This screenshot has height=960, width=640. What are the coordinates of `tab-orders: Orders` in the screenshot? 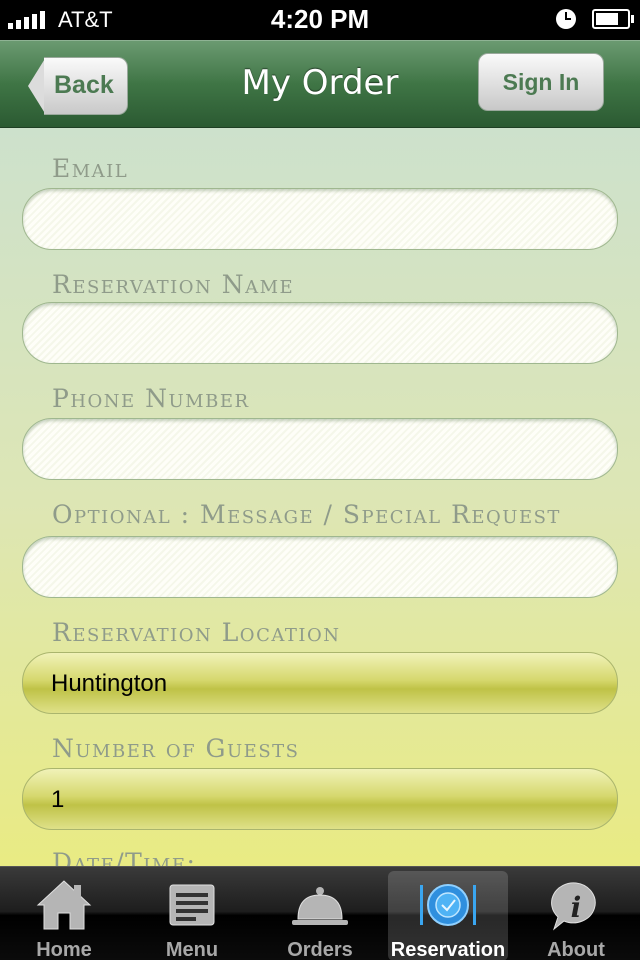 It's located at (320, 915).